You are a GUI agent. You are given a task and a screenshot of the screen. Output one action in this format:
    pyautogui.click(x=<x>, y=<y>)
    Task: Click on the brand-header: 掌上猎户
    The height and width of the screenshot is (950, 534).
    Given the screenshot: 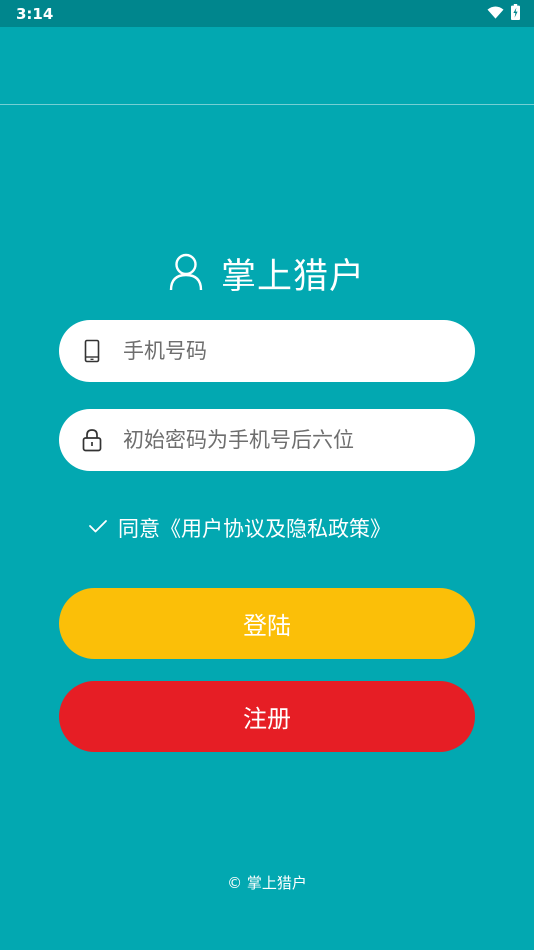 What is the action you would take?
    pyautogui.click(x=267, y=273)
    